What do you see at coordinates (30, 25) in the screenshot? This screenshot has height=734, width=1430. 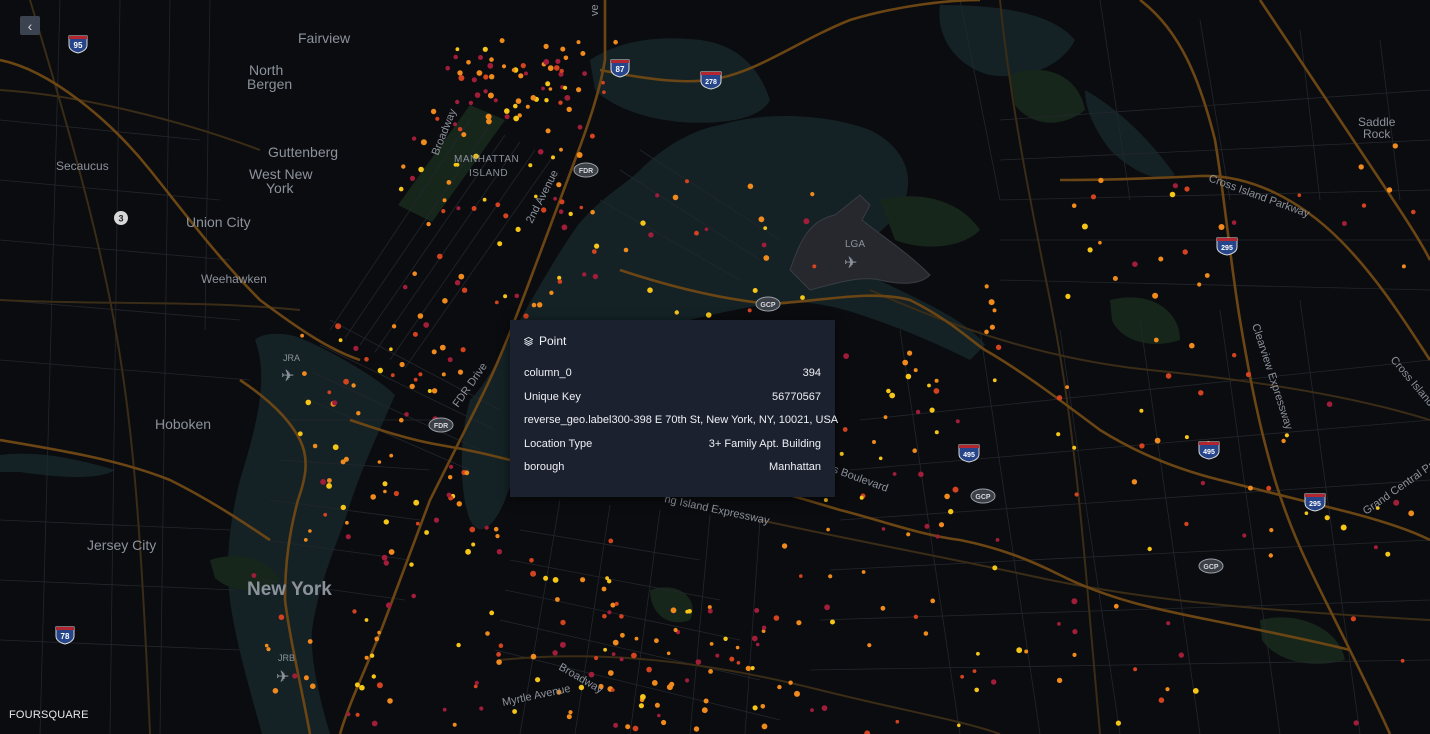 I see `collapse-panel-button: ‹` at bounding box center [30, 25].